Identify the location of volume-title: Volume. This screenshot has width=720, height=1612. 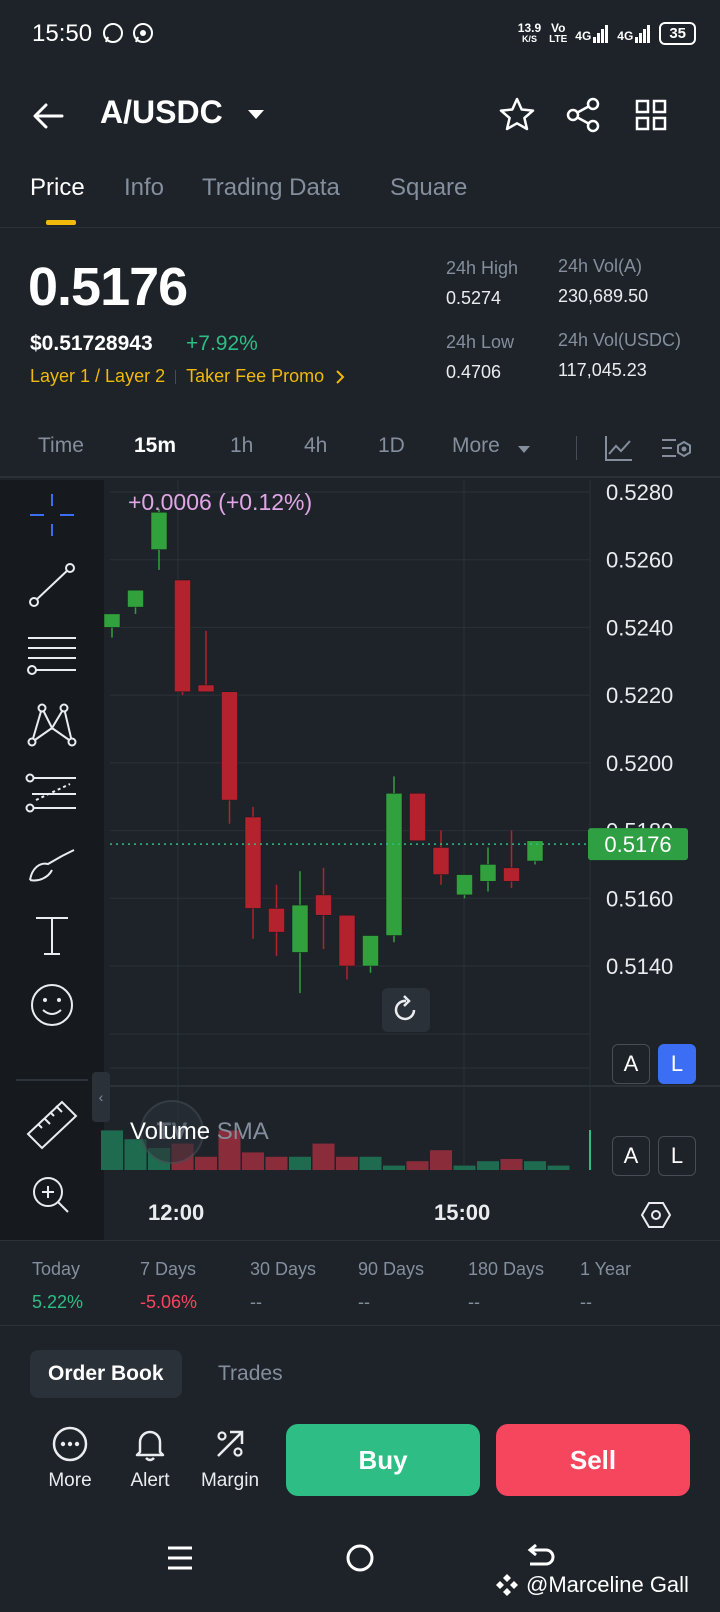
(170, 1131).